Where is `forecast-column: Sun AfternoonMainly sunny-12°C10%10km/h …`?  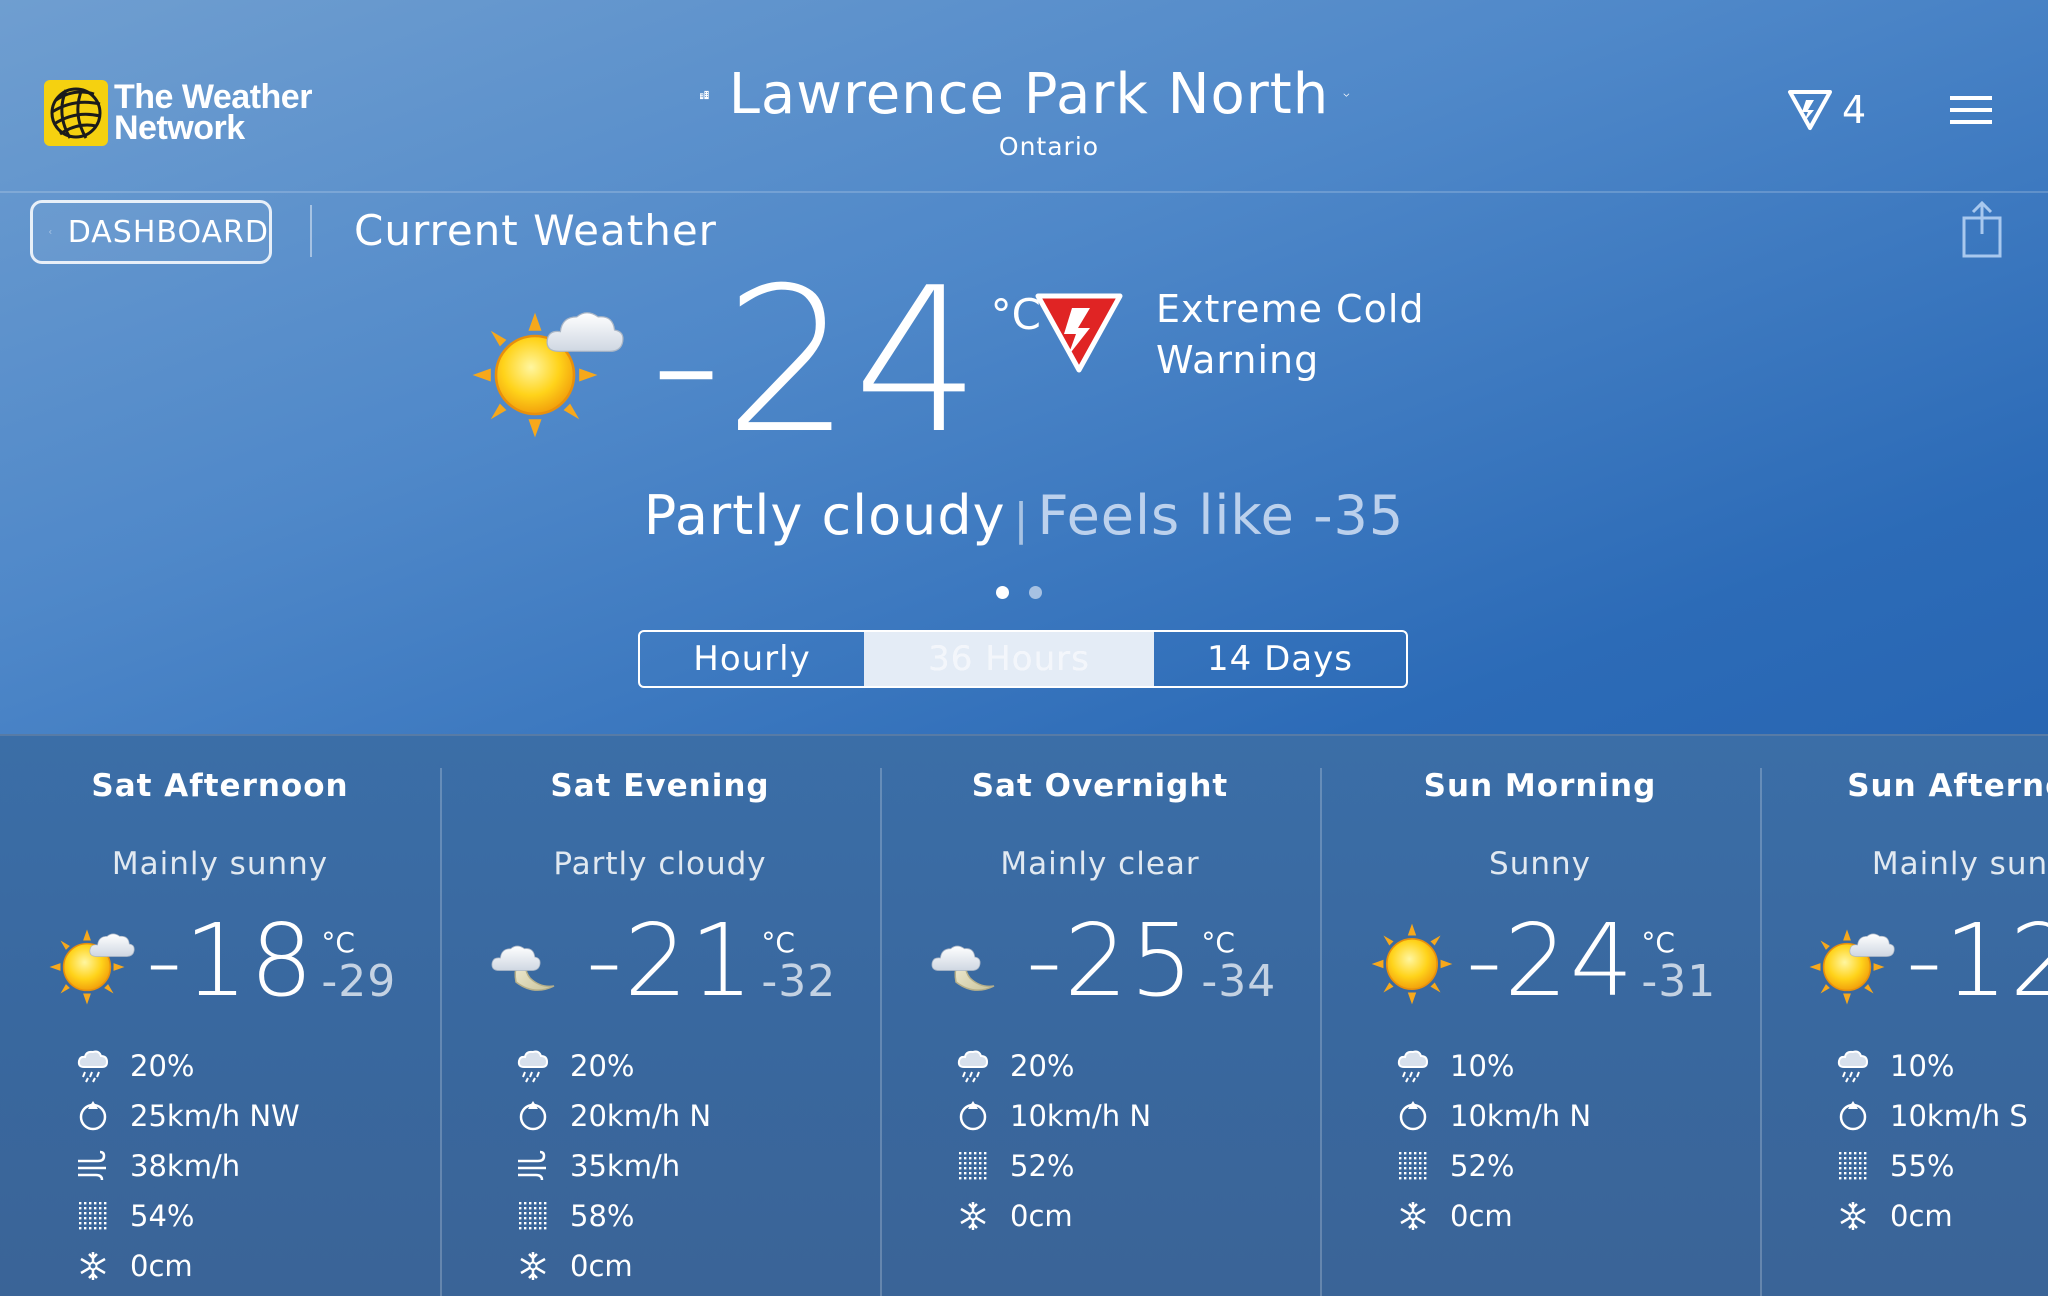
forecast-column: Sun AfternoonMainly sunny-12°C10%10km/h … is located at coordinates (1904, 1016).